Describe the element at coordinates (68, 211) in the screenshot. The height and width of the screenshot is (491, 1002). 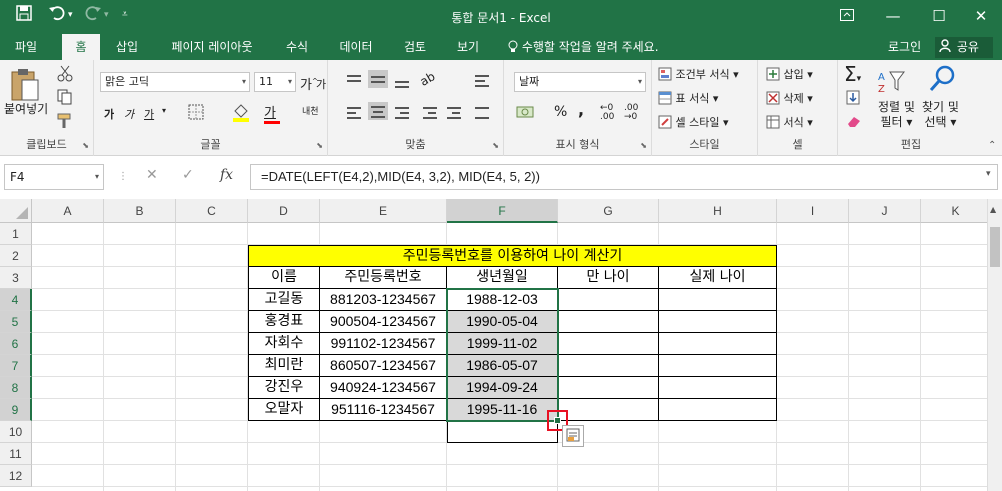
I see `column-header-a: A` at that location.